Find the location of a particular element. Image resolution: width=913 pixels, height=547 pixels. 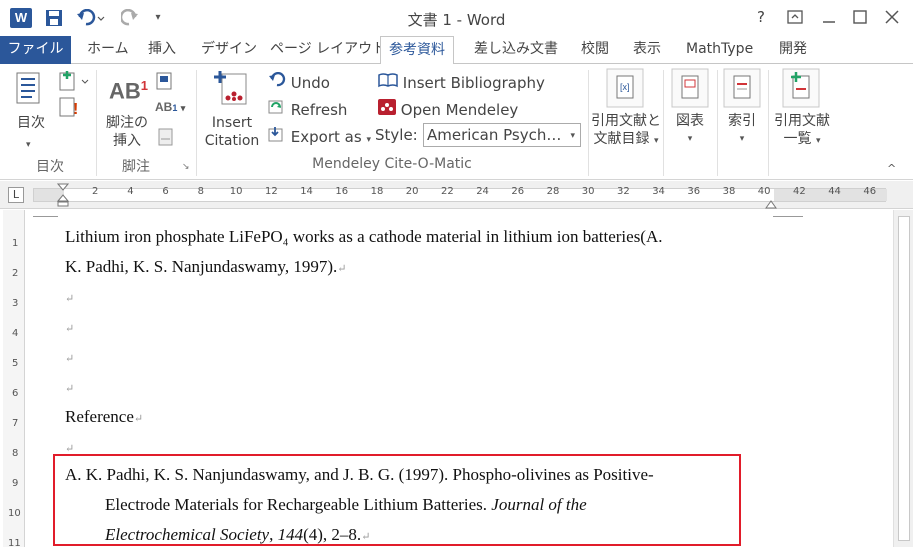

paragraph-1-line-2: K. Padhi, K. S. Nanjundaswamy, 1997).↵ is located at coordinates (206, 267).